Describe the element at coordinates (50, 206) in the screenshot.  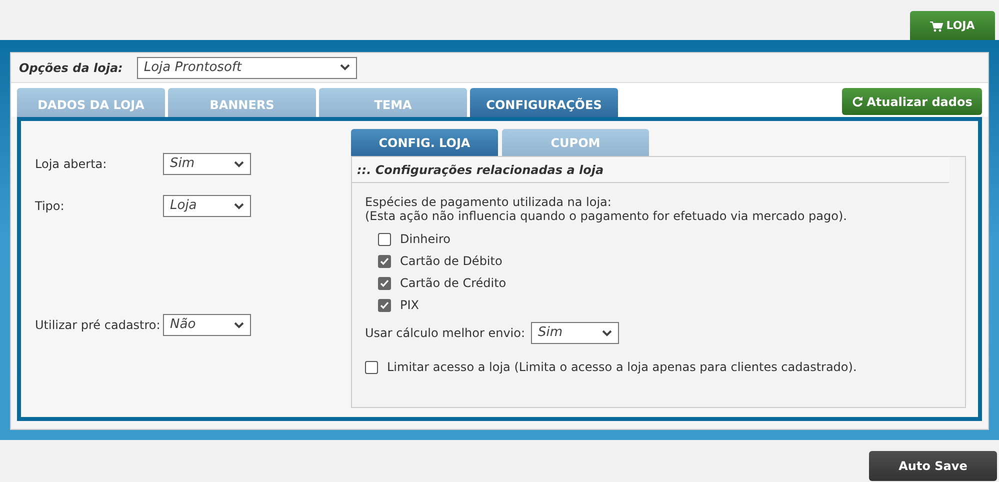
I see `field-label: Tipo:` at that location.